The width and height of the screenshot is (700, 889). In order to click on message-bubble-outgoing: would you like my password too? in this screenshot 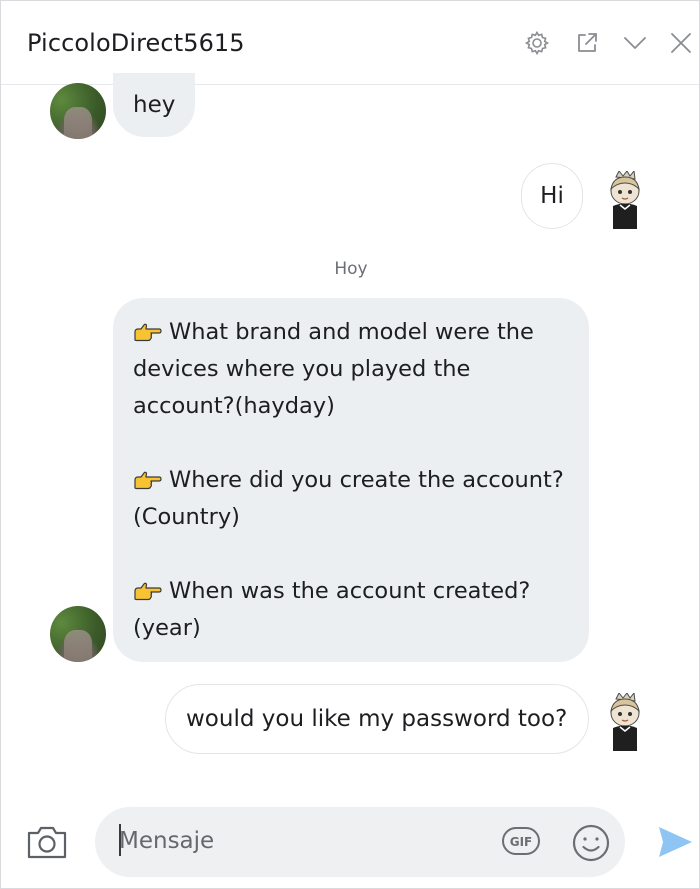, I will do `click(377, 719)`.